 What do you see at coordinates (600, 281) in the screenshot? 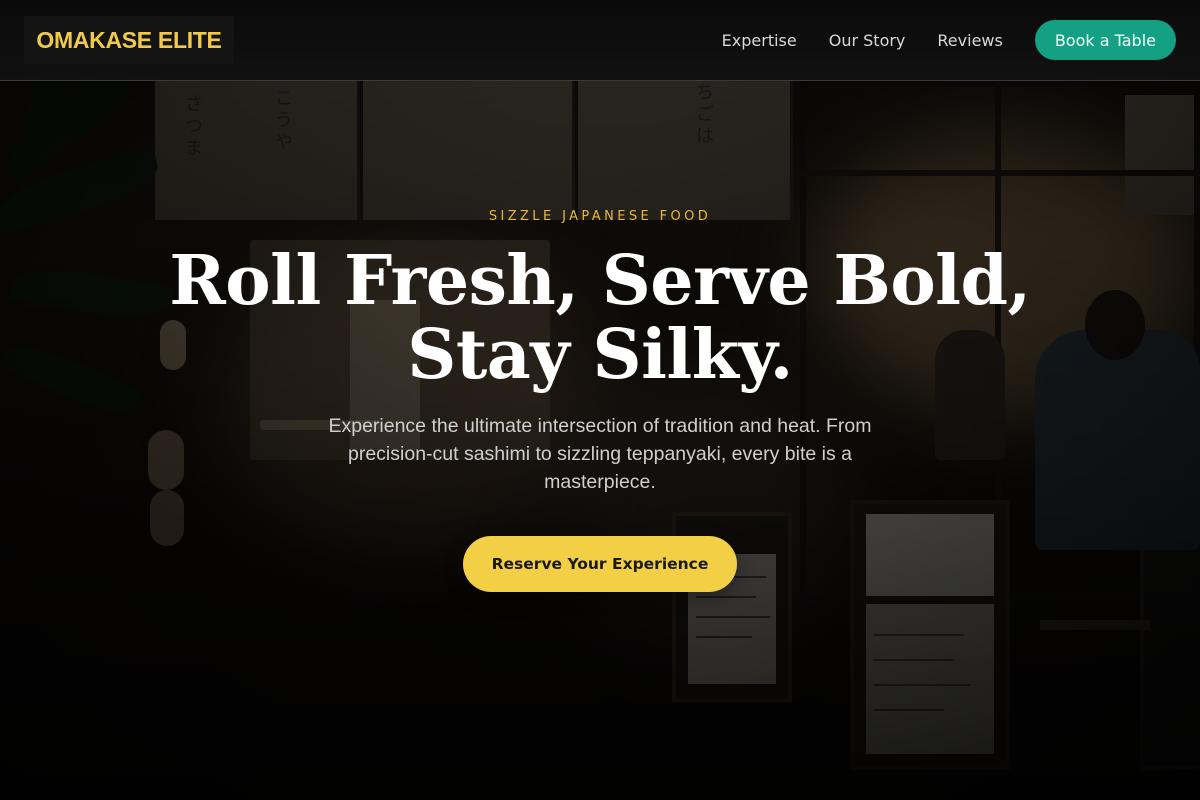
I see `hero-headline-line-1: Roll Fresh, Serve Bold,` at bounding box center [600, 281].